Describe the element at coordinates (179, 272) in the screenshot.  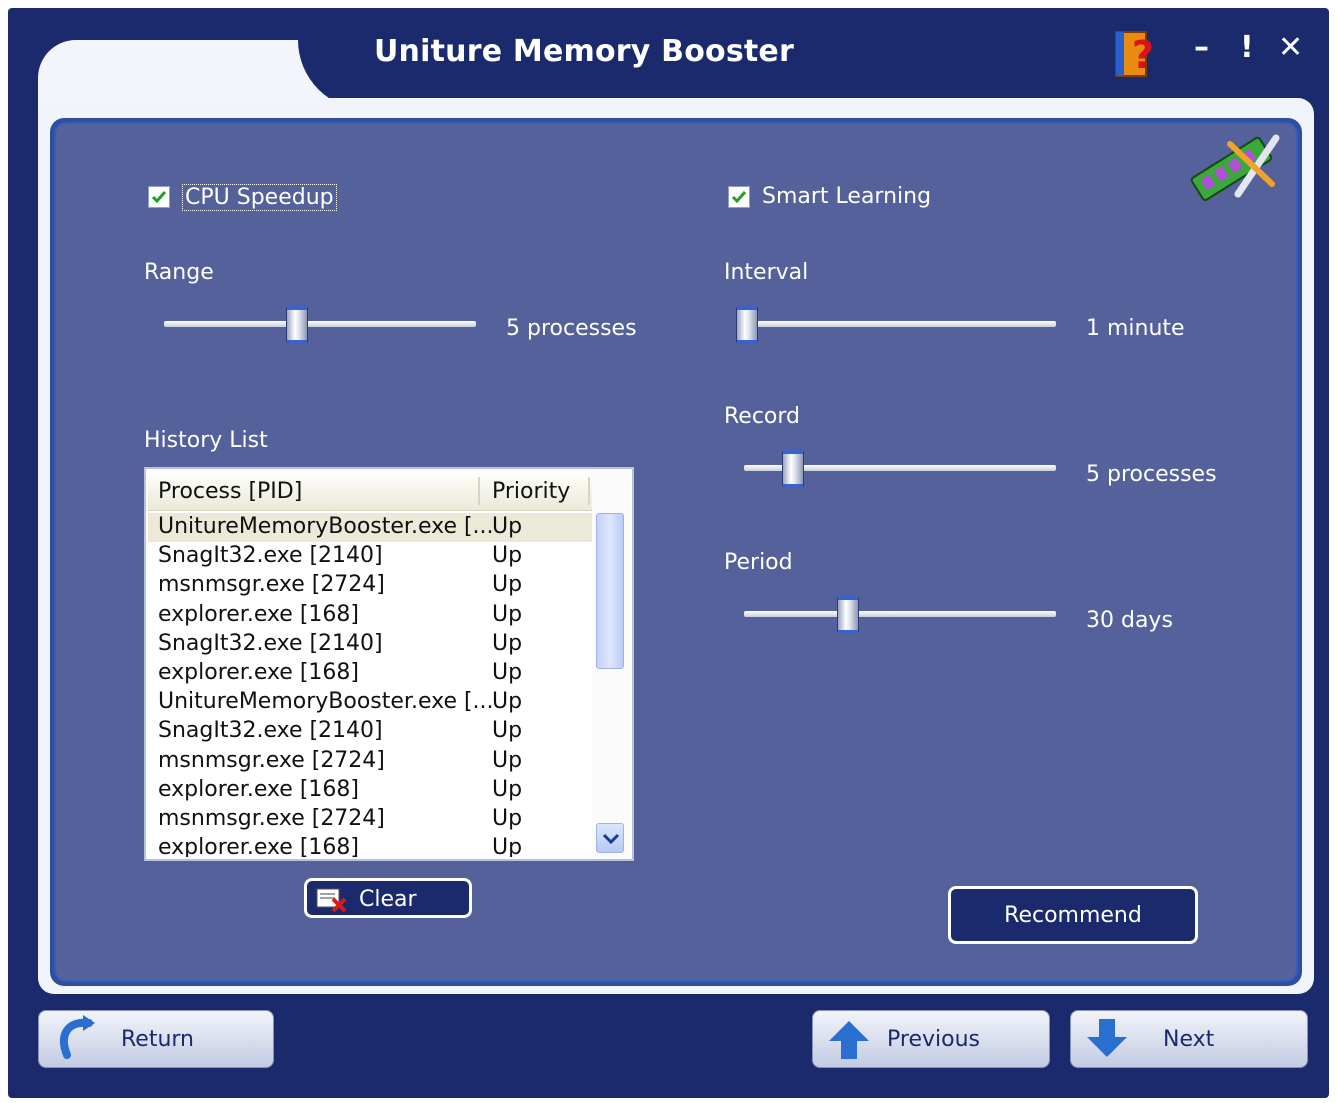
I see `range-label: Range` at that location.